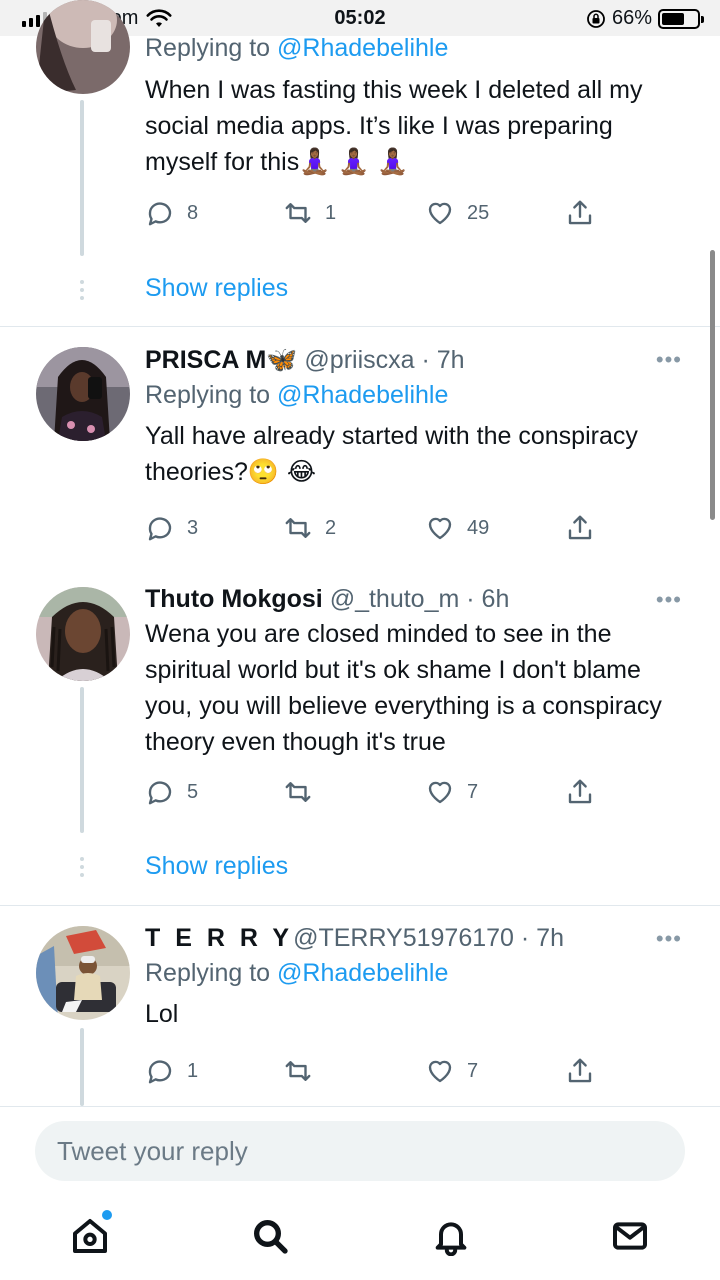 The width and height of the screenshot is (720, 1280). I want to click on tweet-actions: 5 7, so click(372, 792).